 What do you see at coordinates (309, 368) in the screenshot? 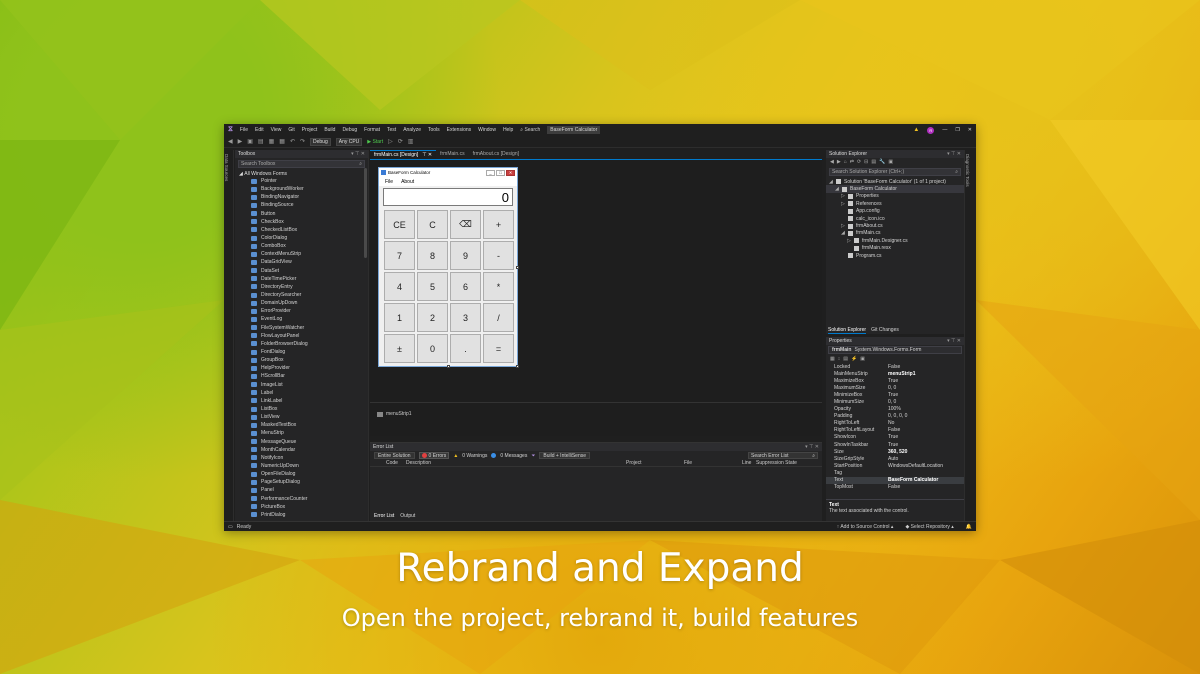
I see `toolbox-item: HelpProvider` at bounding box center [309, 368].